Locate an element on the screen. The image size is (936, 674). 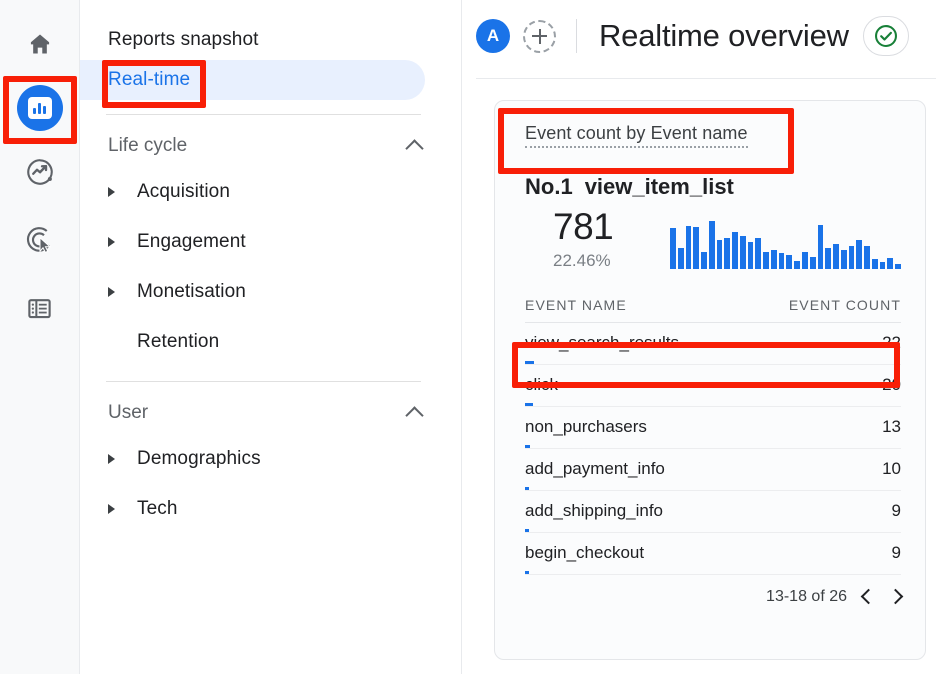
table-row: view_search_results 22 is located at coordinates (713, 344).